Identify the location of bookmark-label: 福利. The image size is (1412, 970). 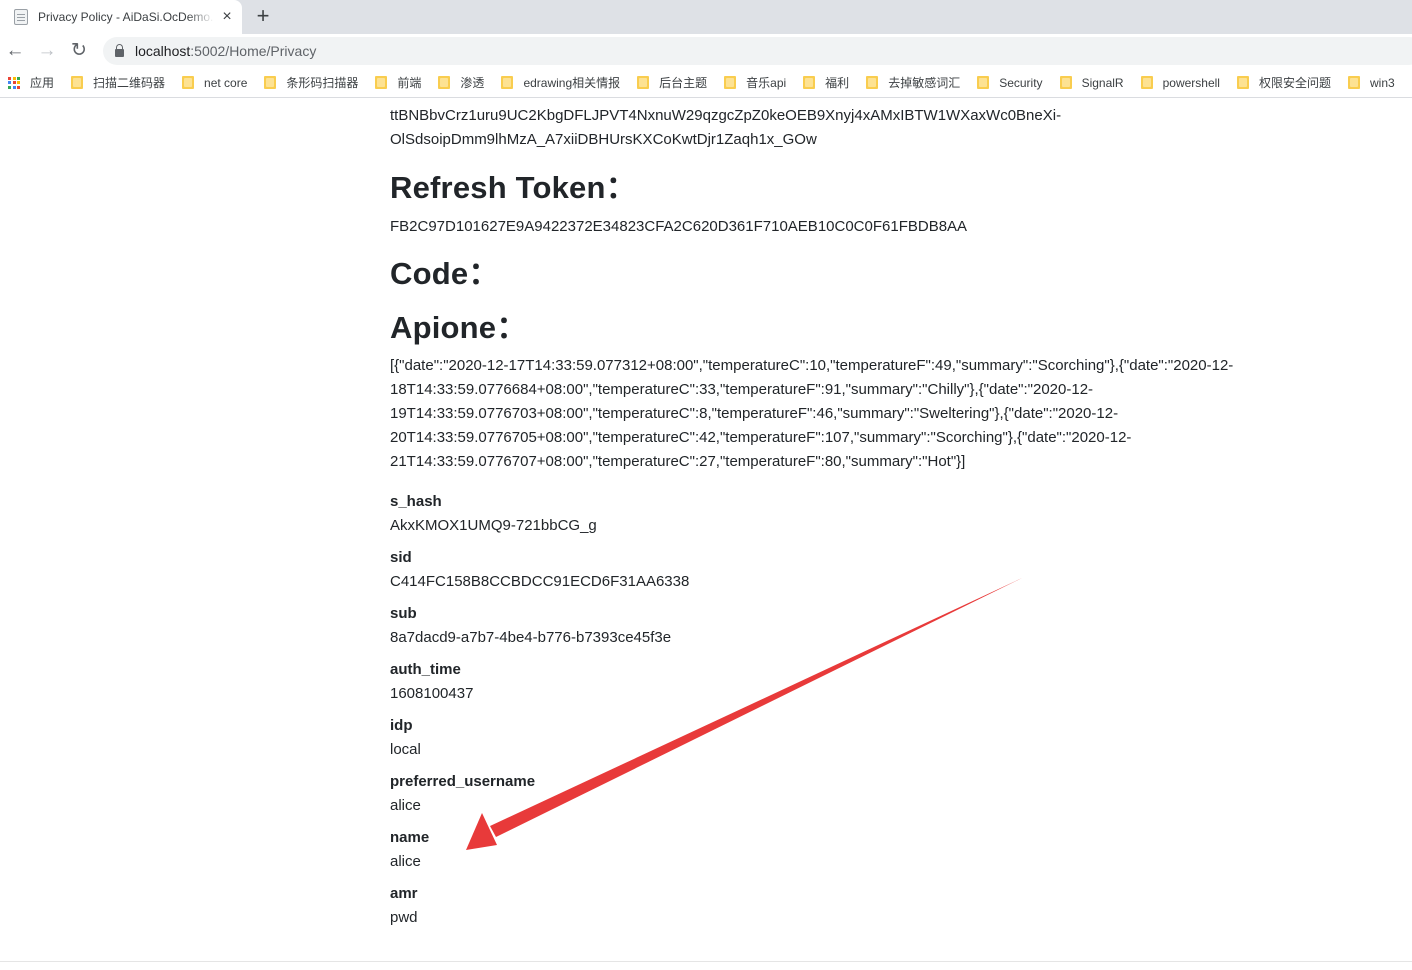
(837, 83).